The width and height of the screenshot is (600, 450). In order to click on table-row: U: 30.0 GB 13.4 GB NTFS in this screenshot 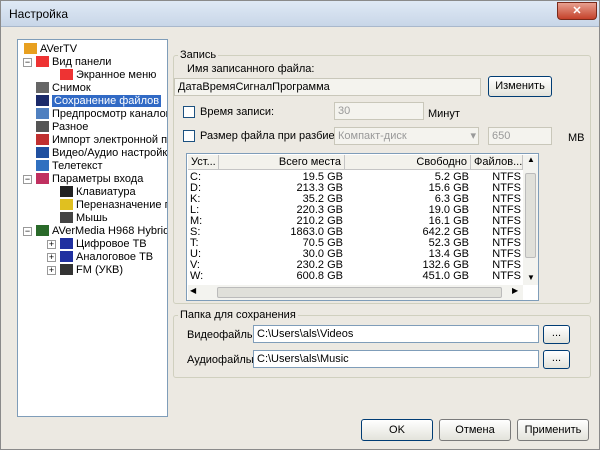, I will do `click(355, 254)`.